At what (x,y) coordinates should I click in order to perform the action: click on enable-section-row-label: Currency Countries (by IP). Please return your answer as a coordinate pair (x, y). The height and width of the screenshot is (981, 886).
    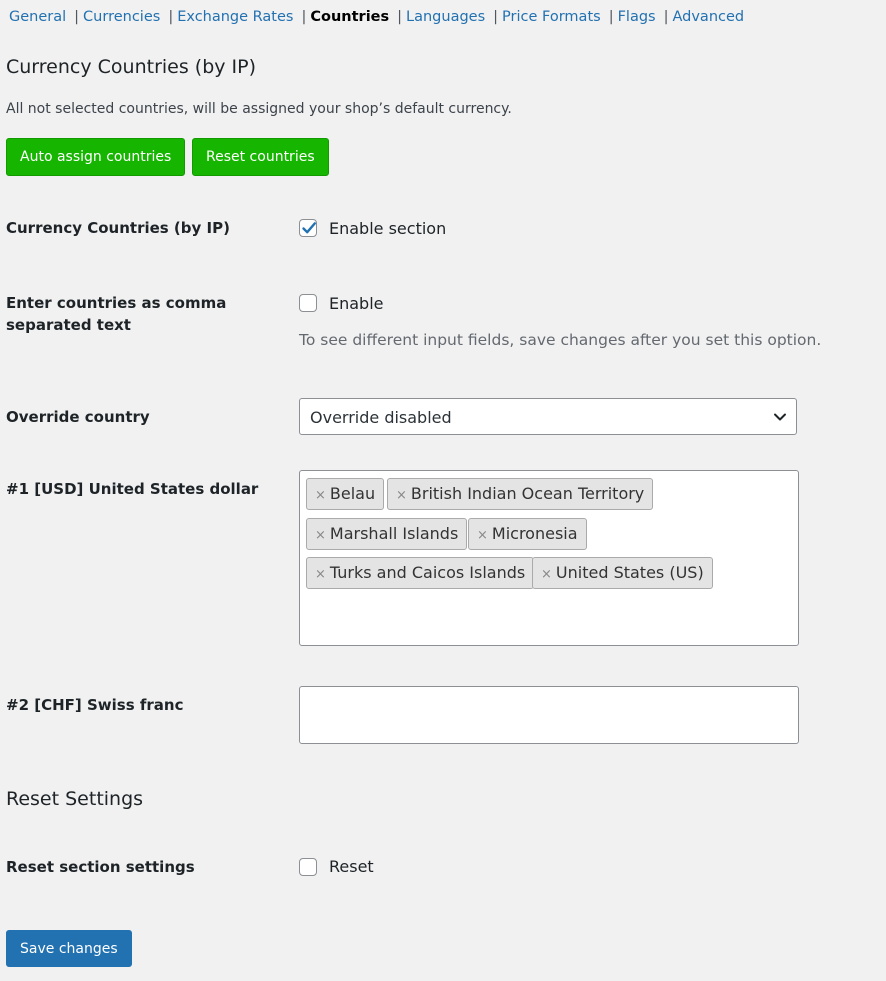
    Looking at the image, I should click on (118, 228).